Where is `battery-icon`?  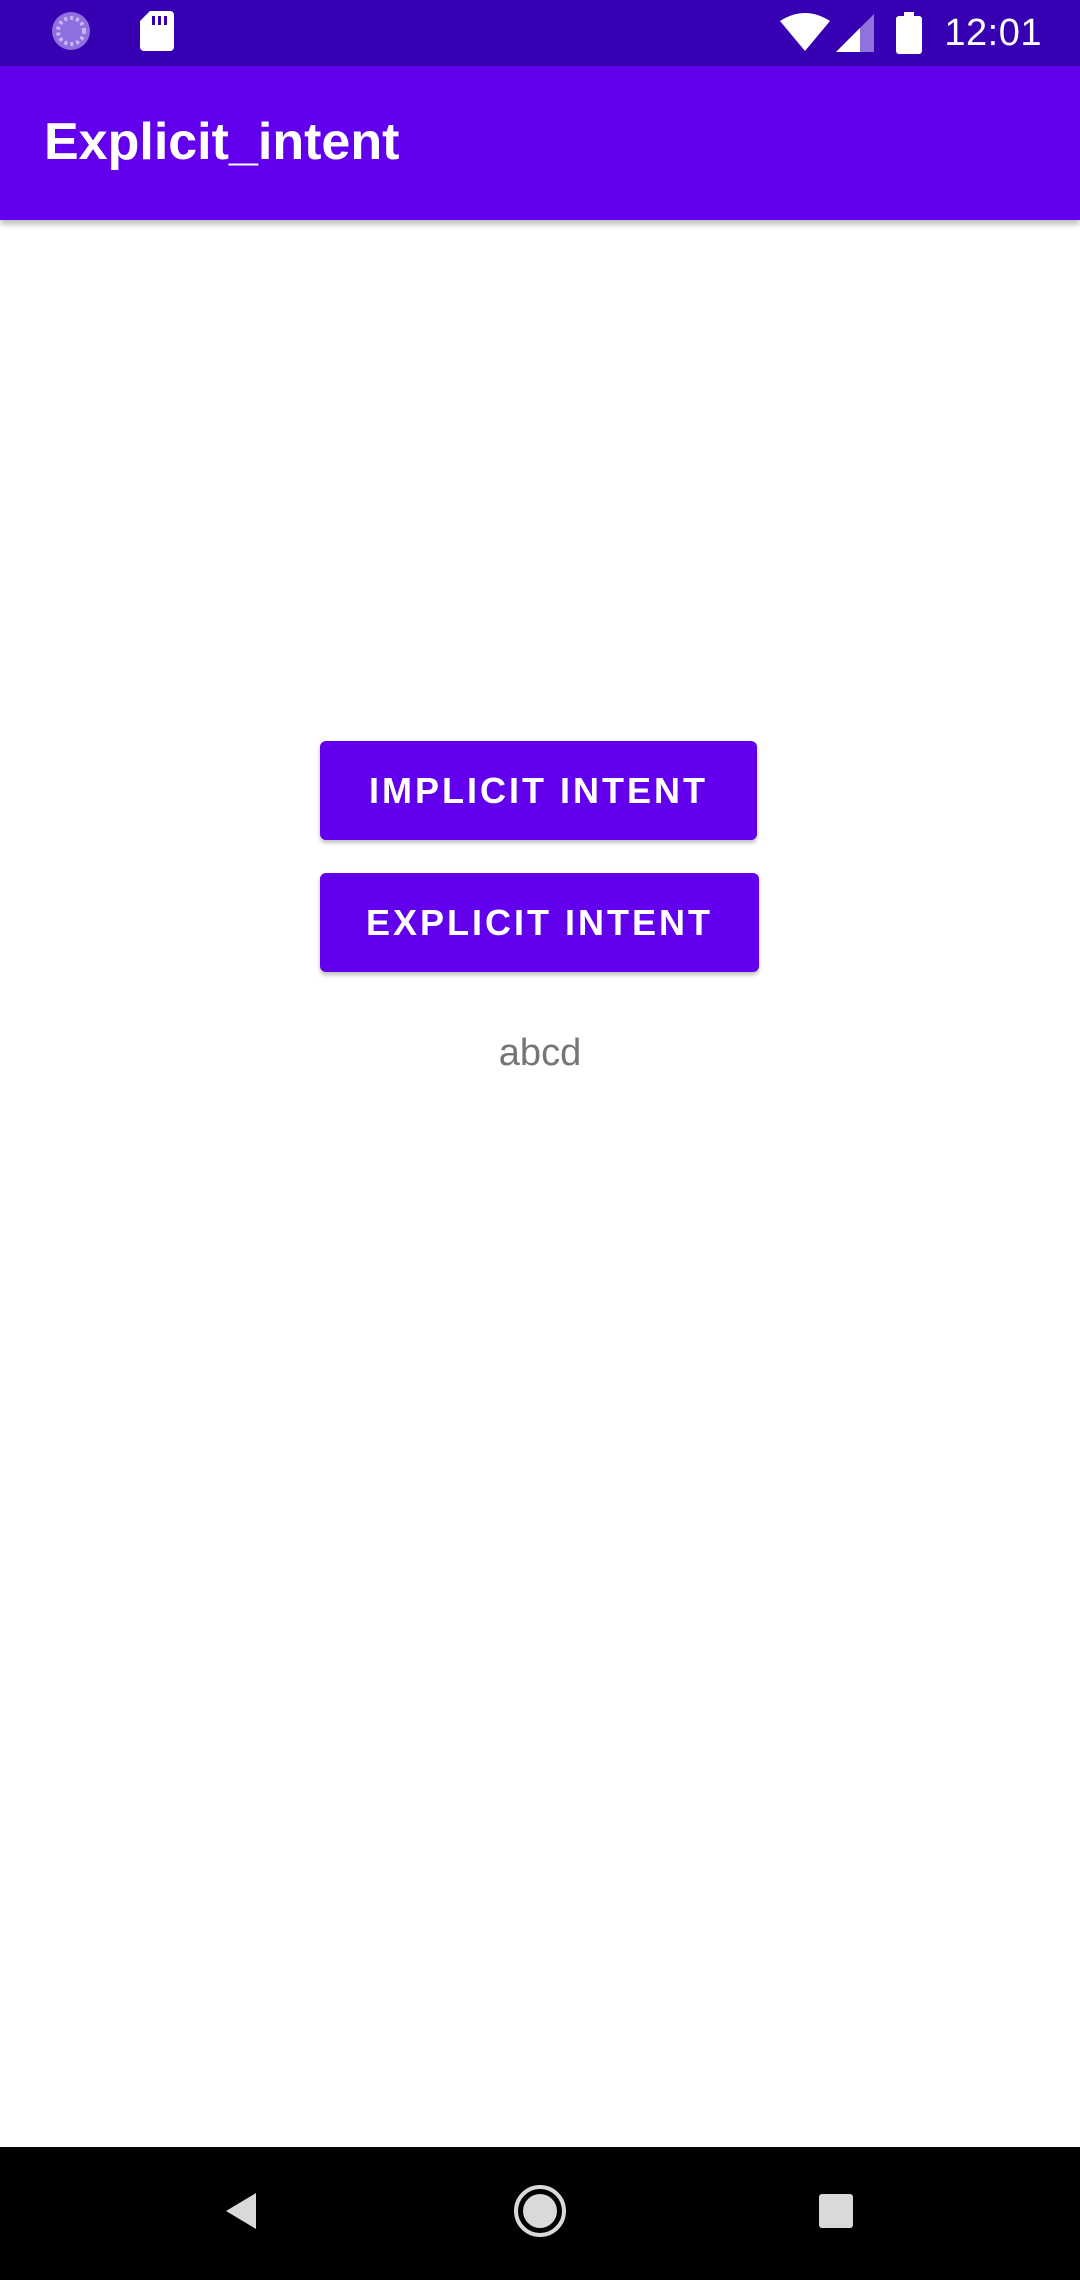
battery-icon is located at coordinates (909, 33).